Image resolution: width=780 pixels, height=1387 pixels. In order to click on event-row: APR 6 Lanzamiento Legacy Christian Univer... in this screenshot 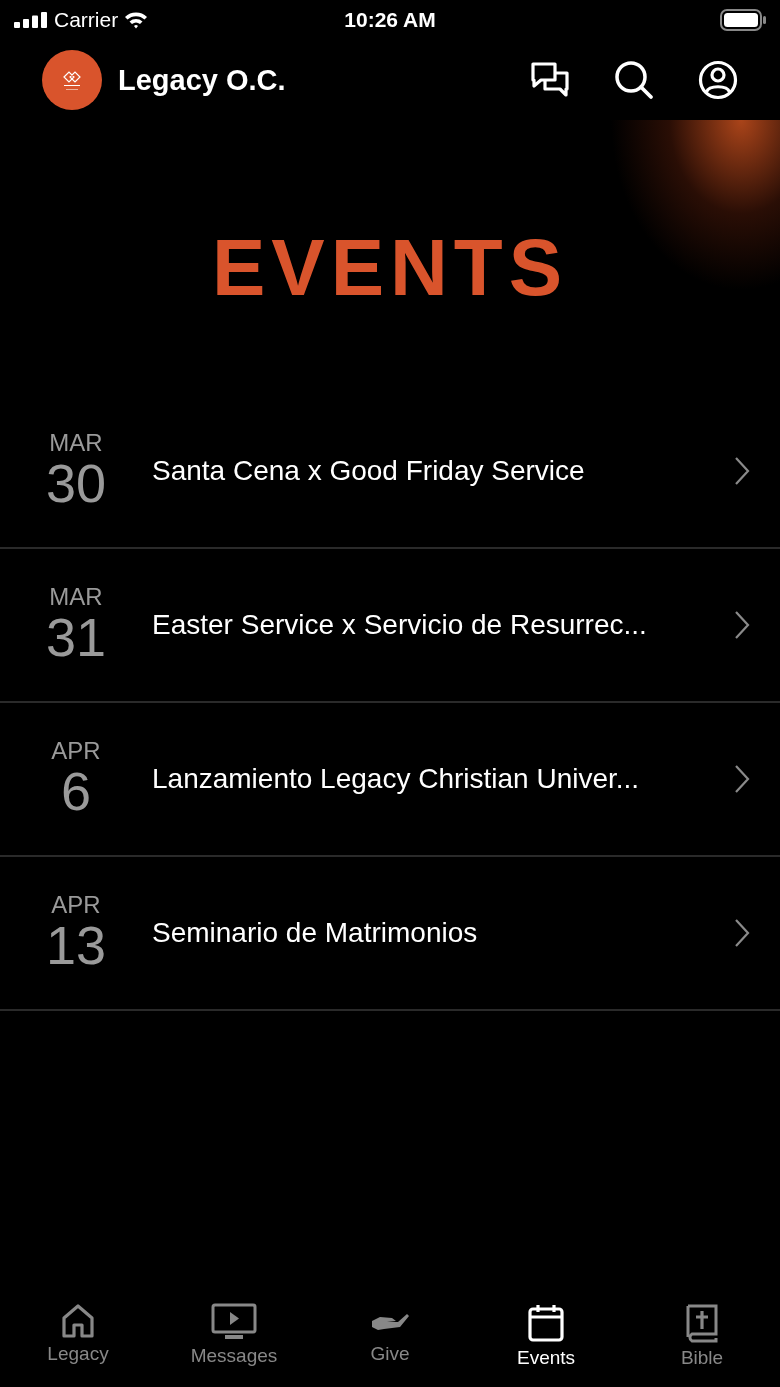, I will do `click(390, 780)`.